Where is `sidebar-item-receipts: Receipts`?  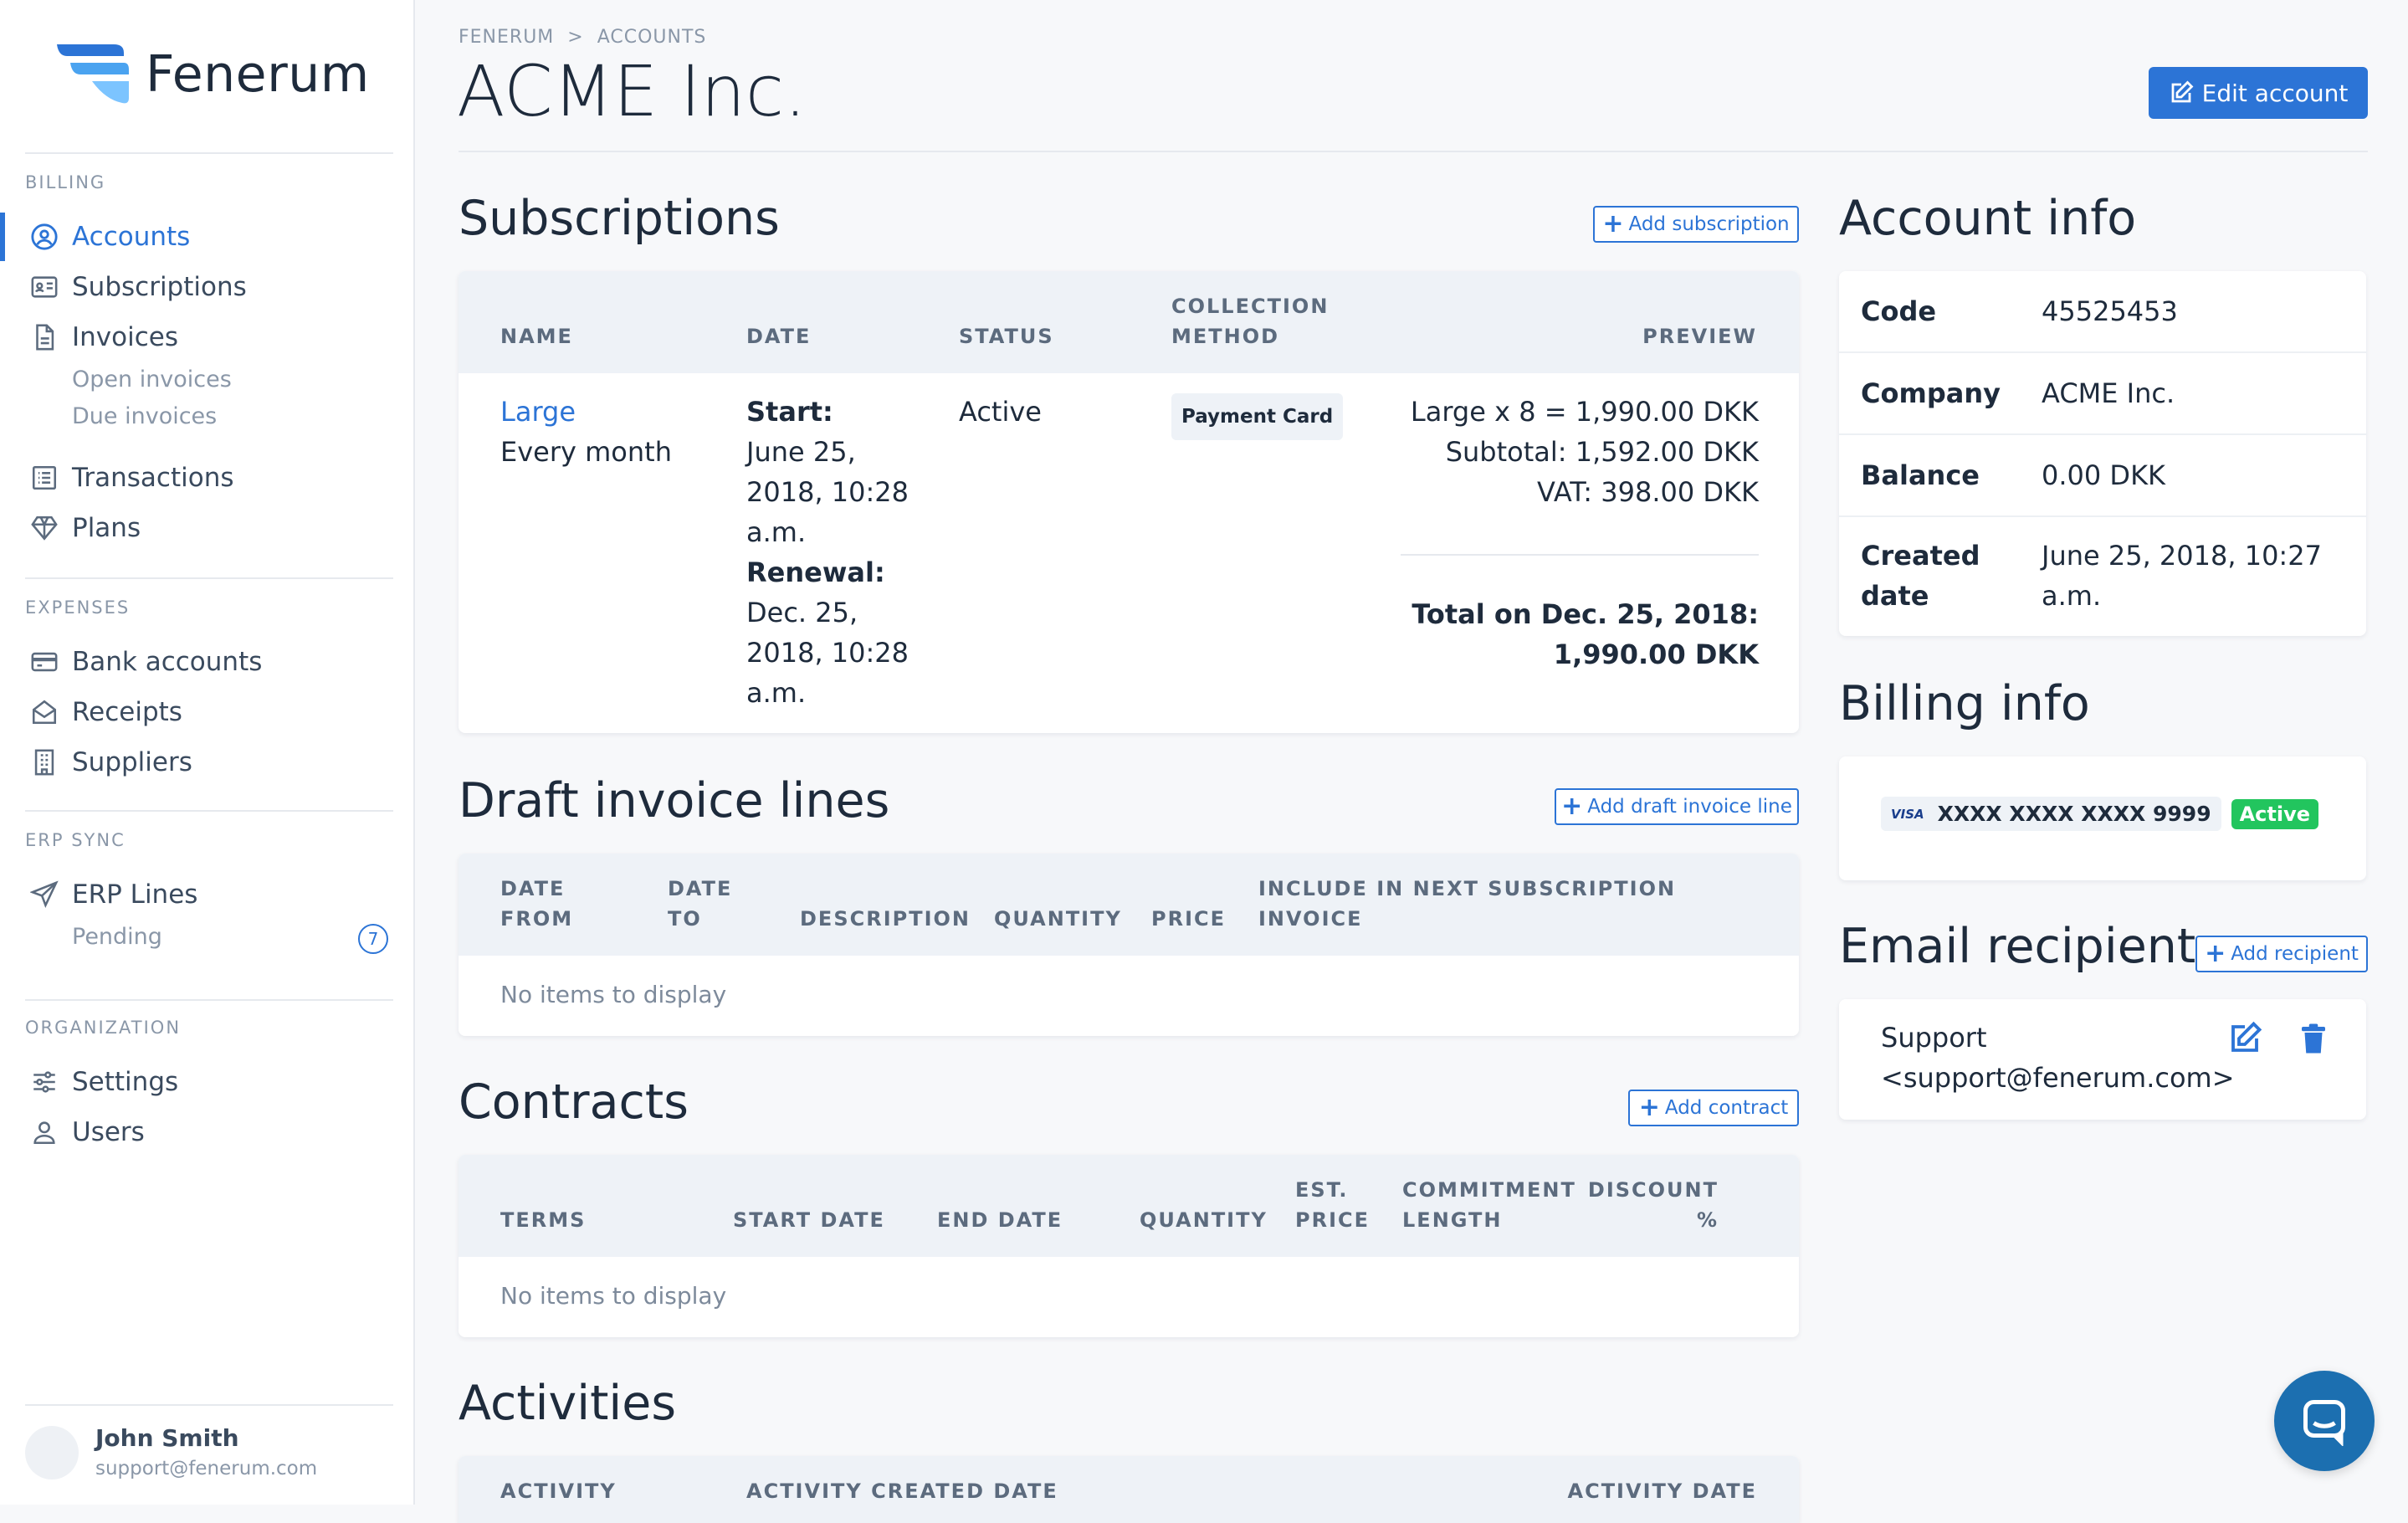 sidebar-item-receipts: Receipts is located at coordinates (105, 712).